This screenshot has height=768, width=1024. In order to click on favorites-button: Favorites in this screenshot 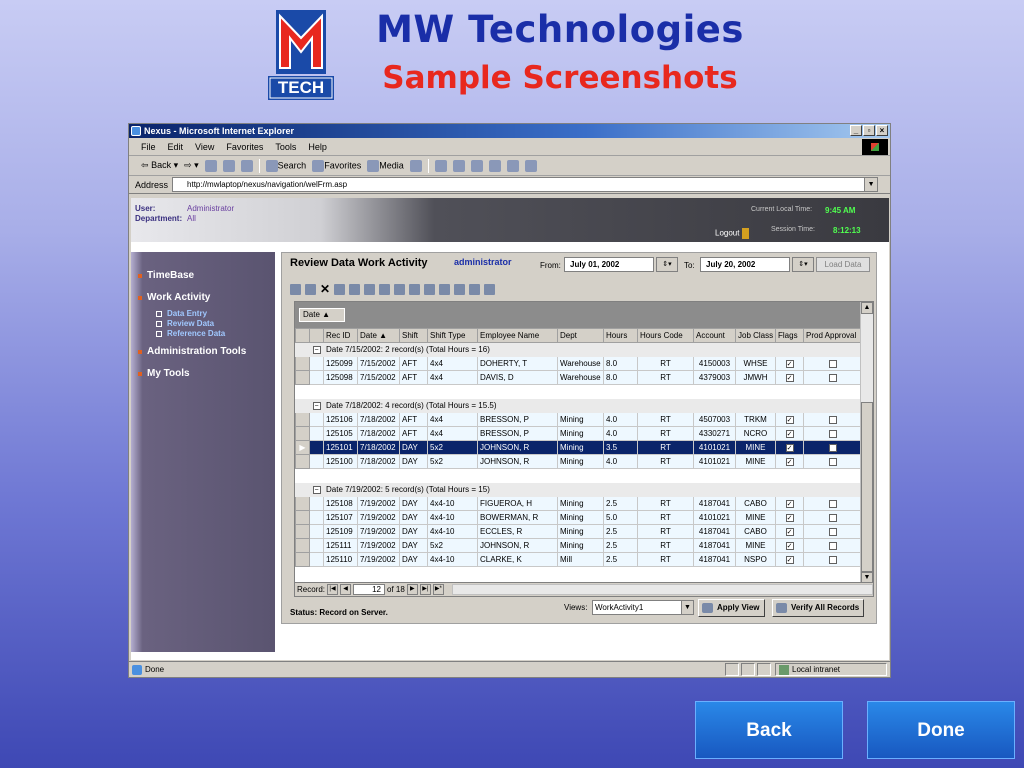, I will do `click(336, 165)`.